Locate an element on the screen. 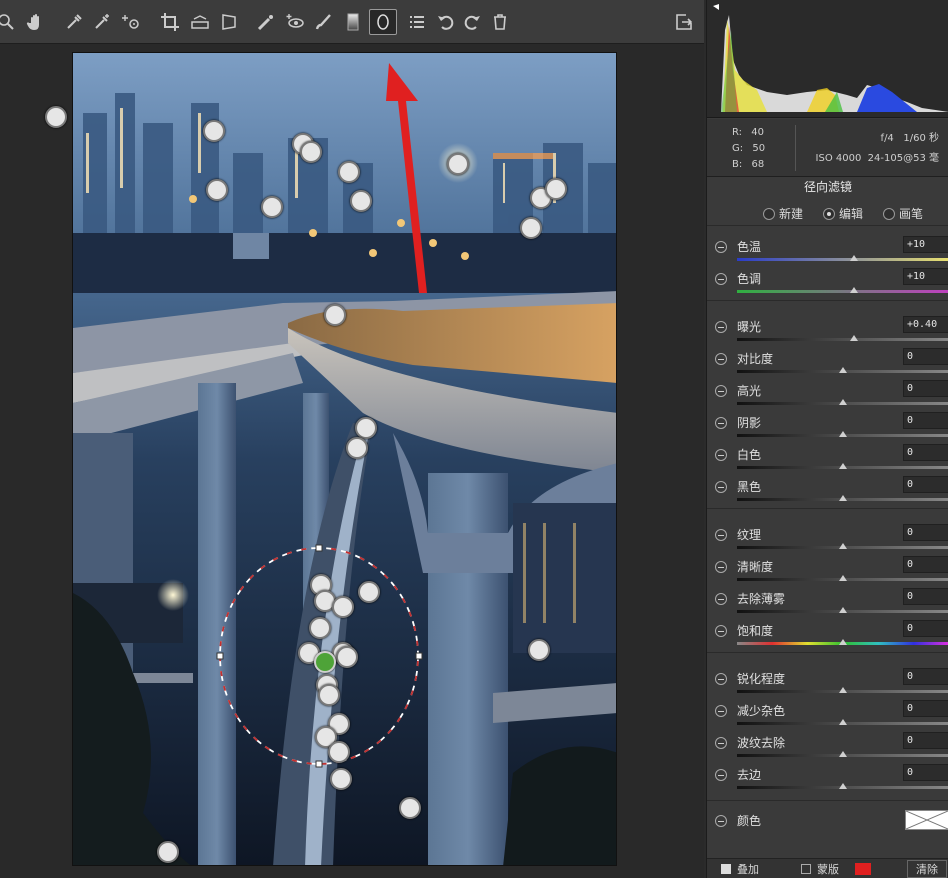 The height and width of the screenshot is (878, 948). target-adjust-icon is located at coordinates (132, 22).